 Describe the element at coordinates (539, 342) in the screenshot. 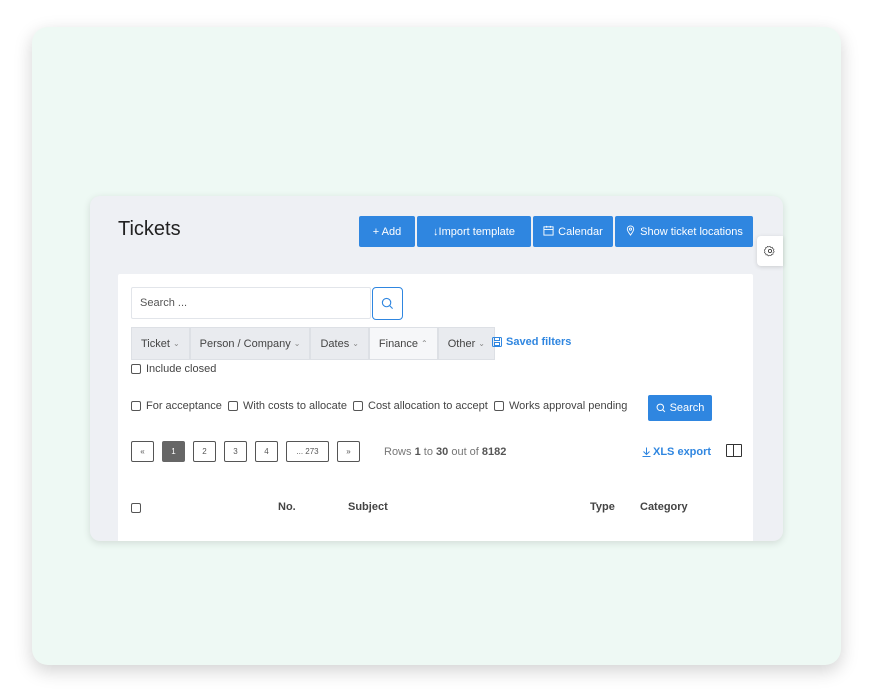

I see `saved-filters-label: Saved filters` at that location.